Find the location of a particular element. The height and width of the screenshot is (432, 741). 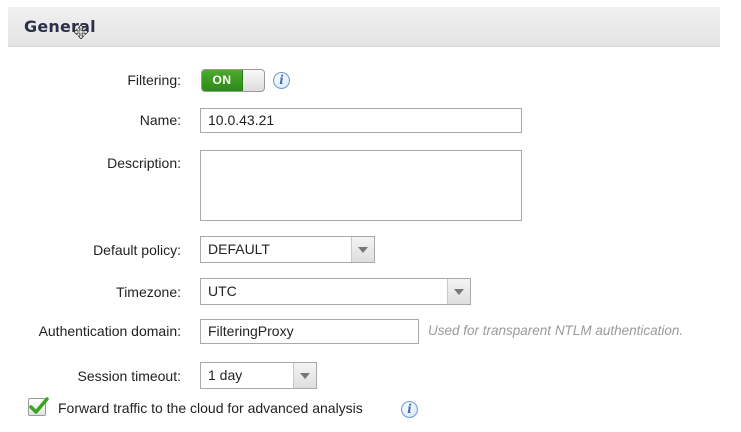

session-timeout-select: 1 day is located at coordinates (258, 375).